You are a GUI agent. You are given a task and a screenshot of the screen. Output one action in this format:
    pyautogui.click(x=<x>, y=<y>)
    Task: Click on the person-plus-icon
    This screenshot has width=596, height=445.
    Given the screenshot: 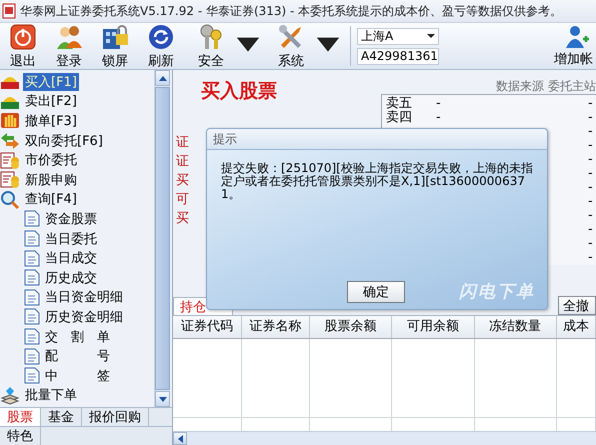 What is the action you would take?
    pyautogui.click(x=577, y=37)
    